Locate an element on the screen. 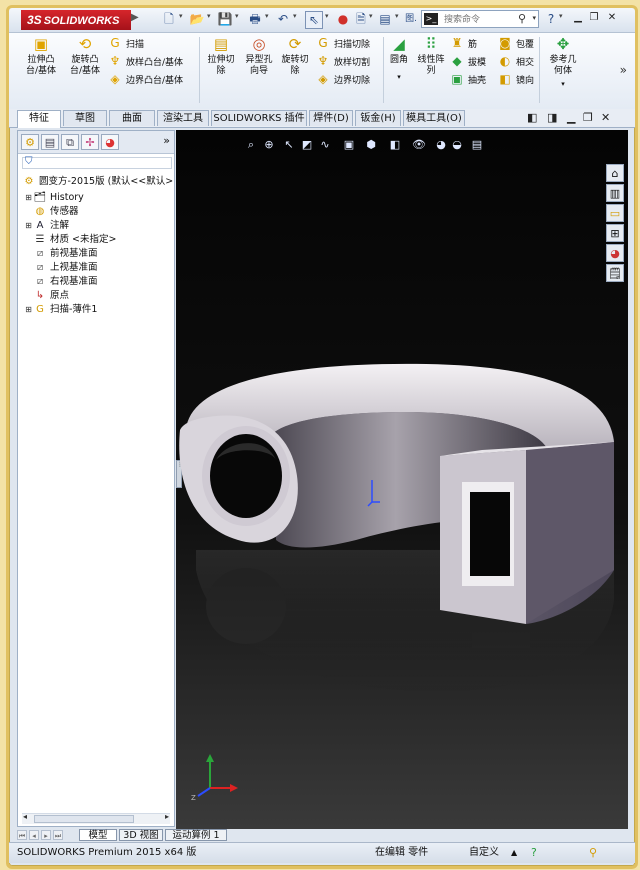  customize-icon: 图. is located at coordinates (411, 19).